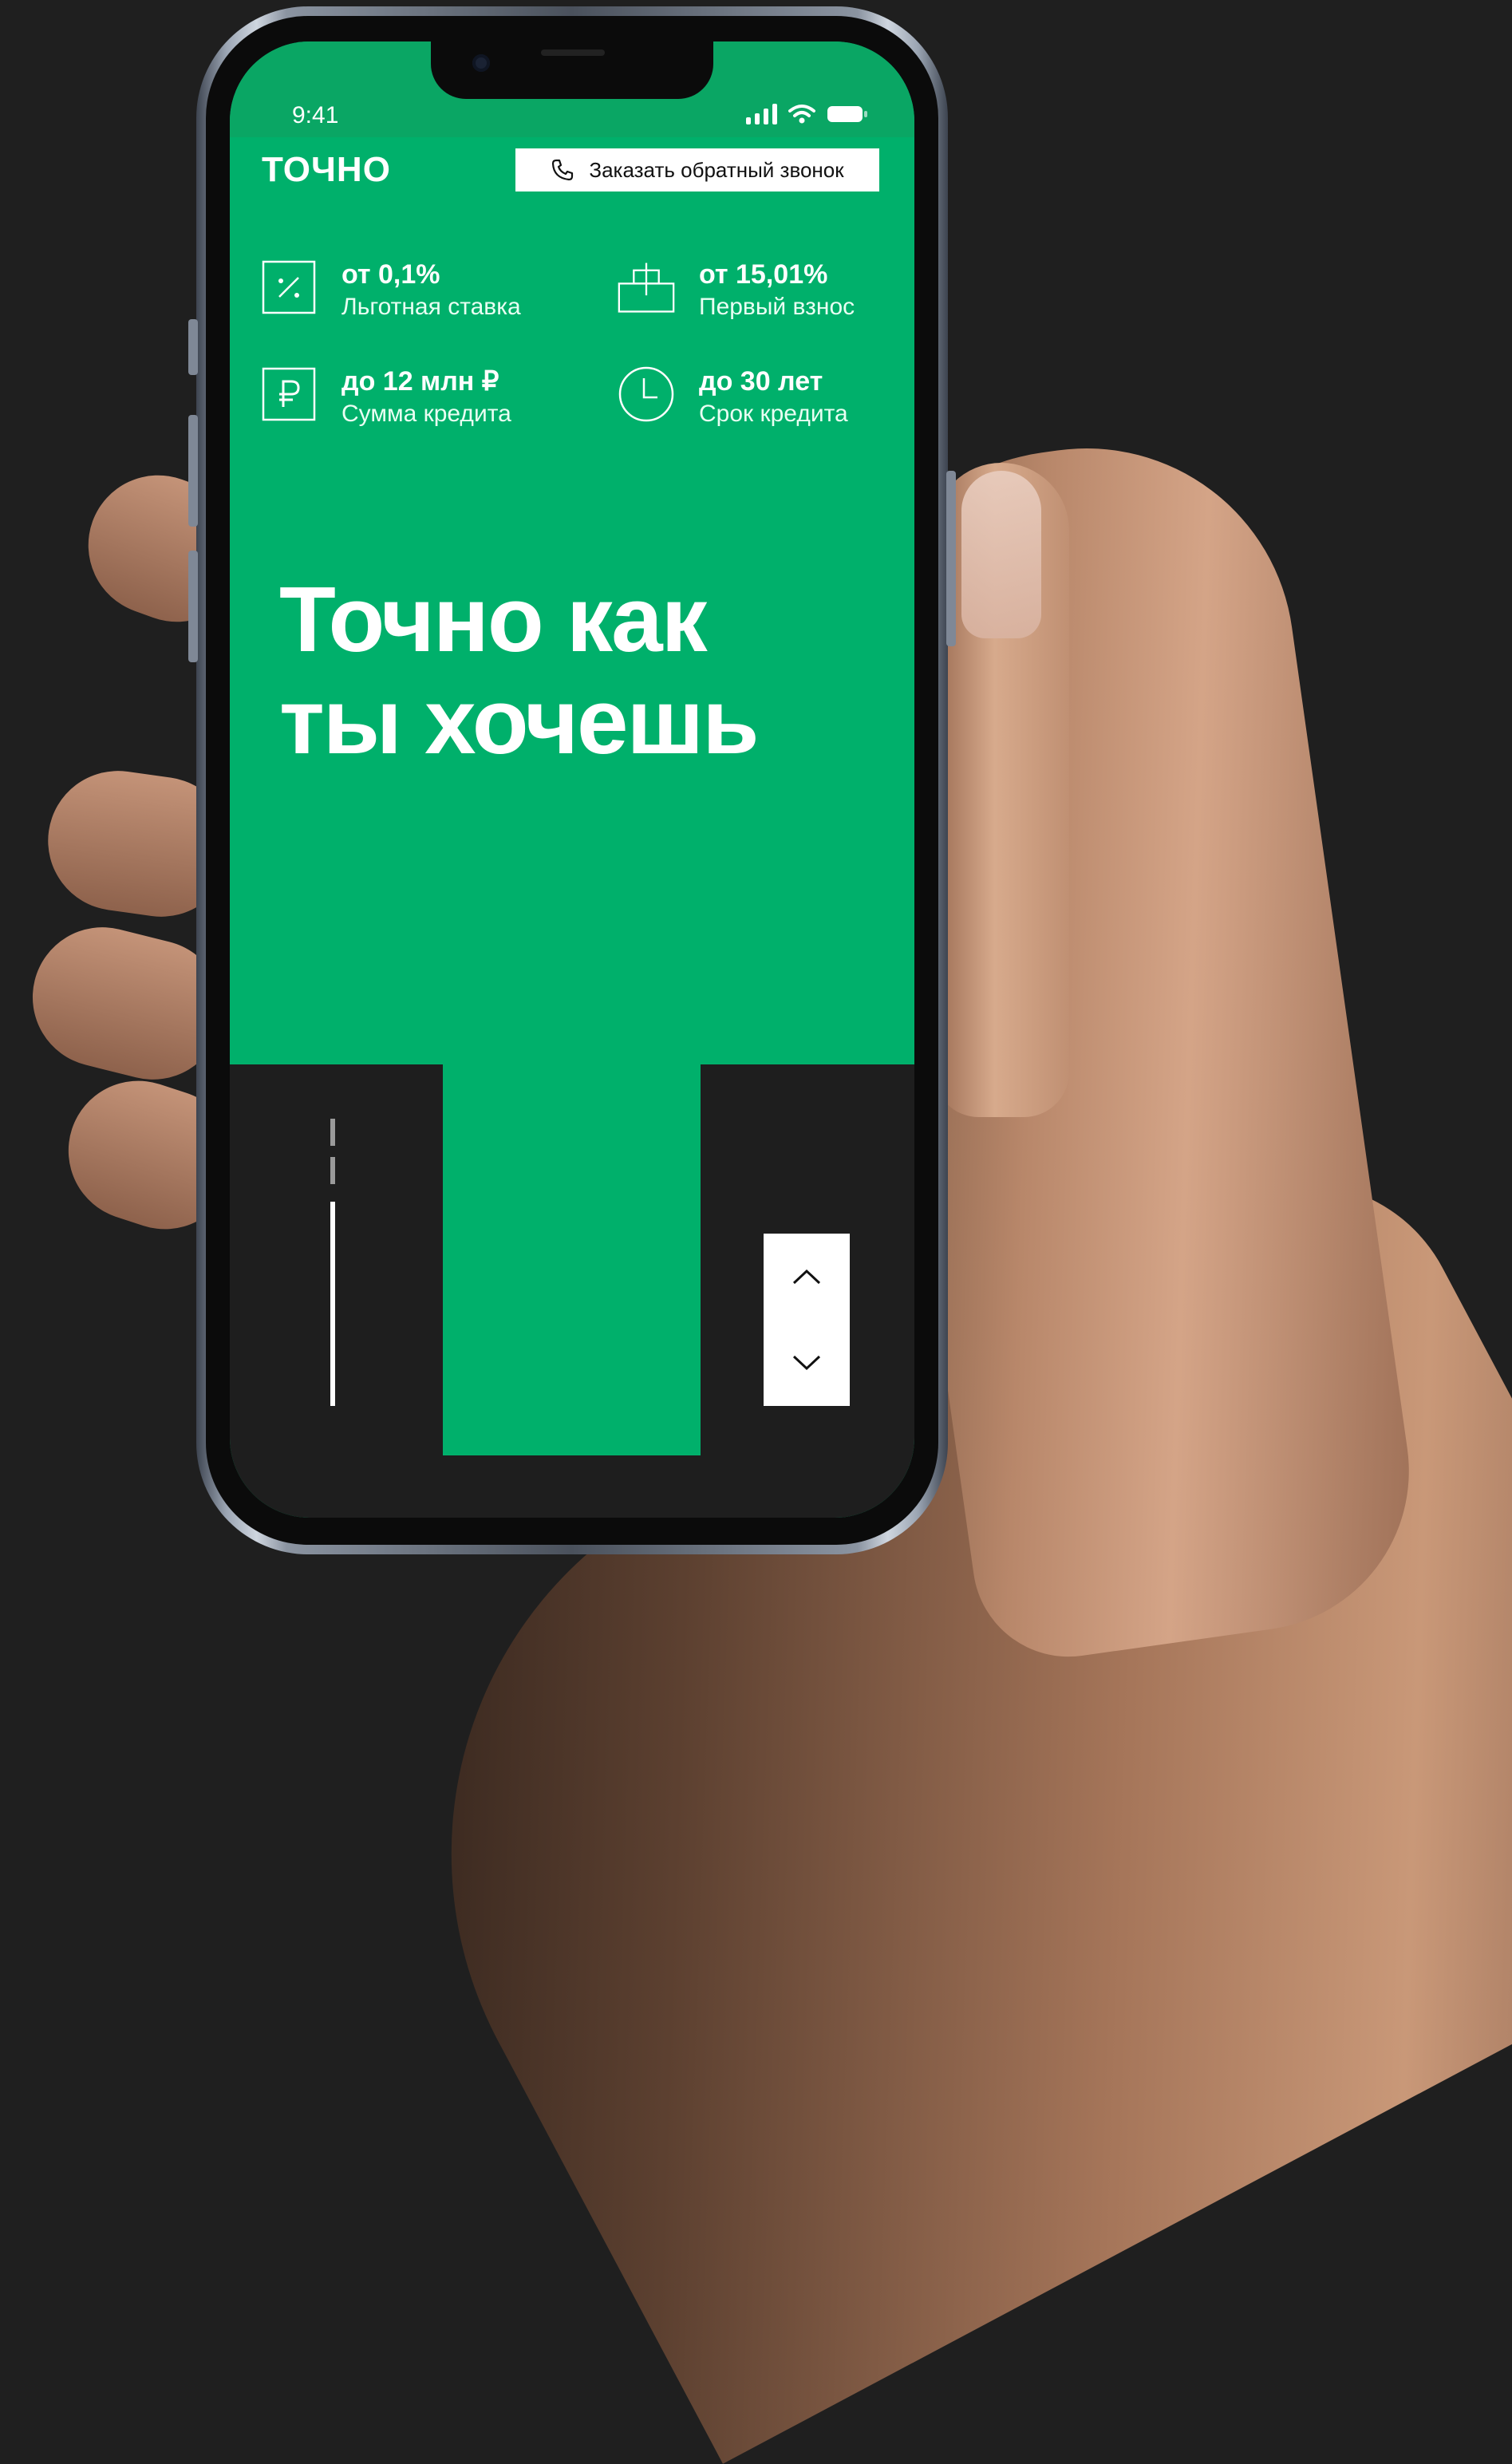 The height and width of the screenshot is (2464, 1512). What do you see at coordinates (764, 274) in the screenshot?
I see `feature-value: от 15,01%` at bounding box center [764, 274].